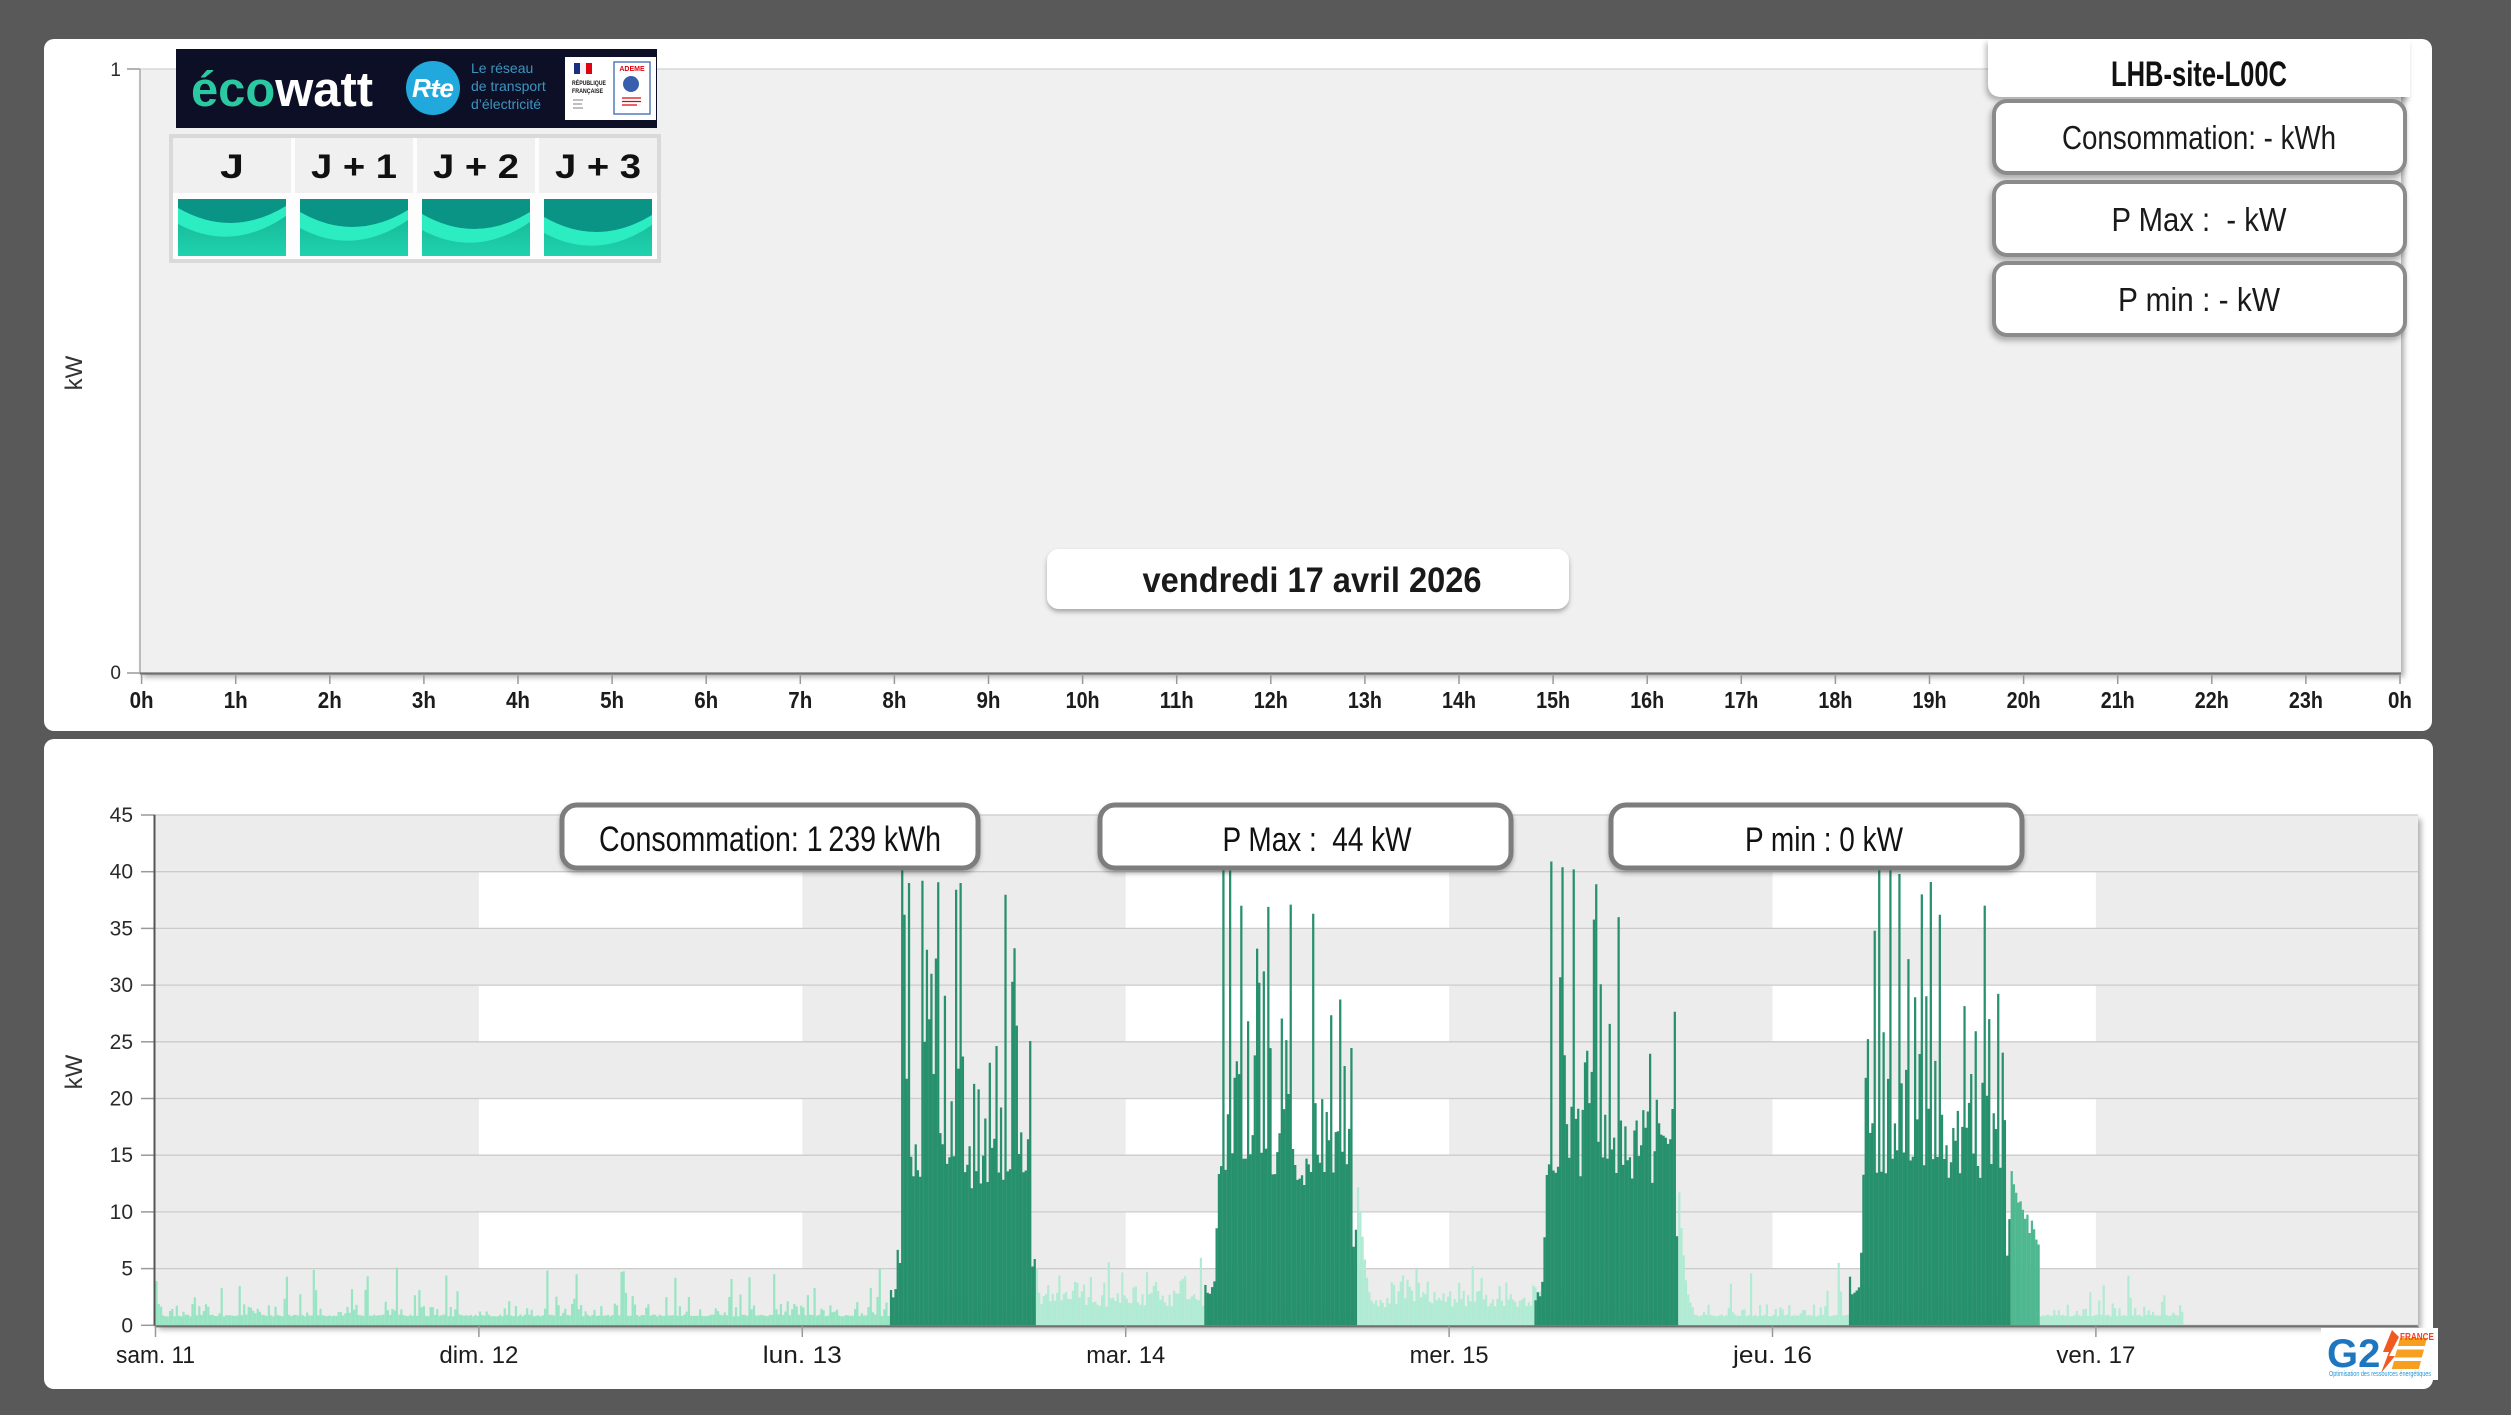 The width and height of the screenshot is (2511, 1415). Describe the element at coordinates (1741, 700) in the screenshot. I see `svg-text: 17h` at that location.